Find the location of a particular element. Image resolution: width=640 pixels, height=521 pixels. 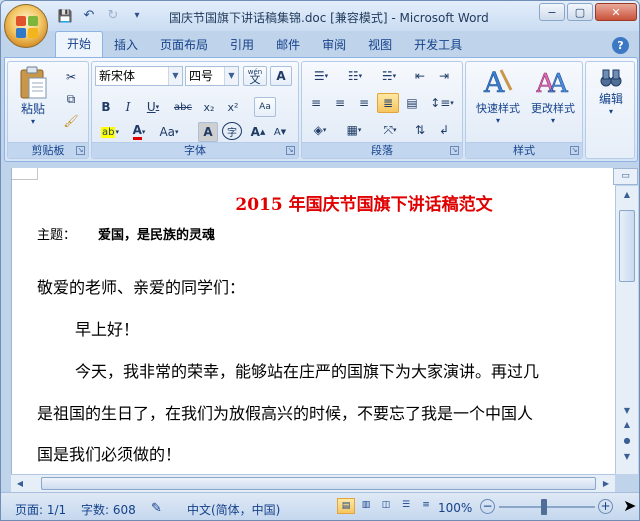

scroll-right-icon: ▶ is located at coordinates (606, 483).